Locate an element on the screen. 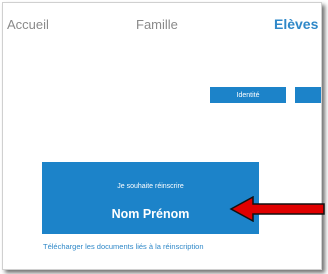 This screenshot has height=274, width=328. top-navigation: Accueil Famille Elèves is located at coordinates (162, 23).